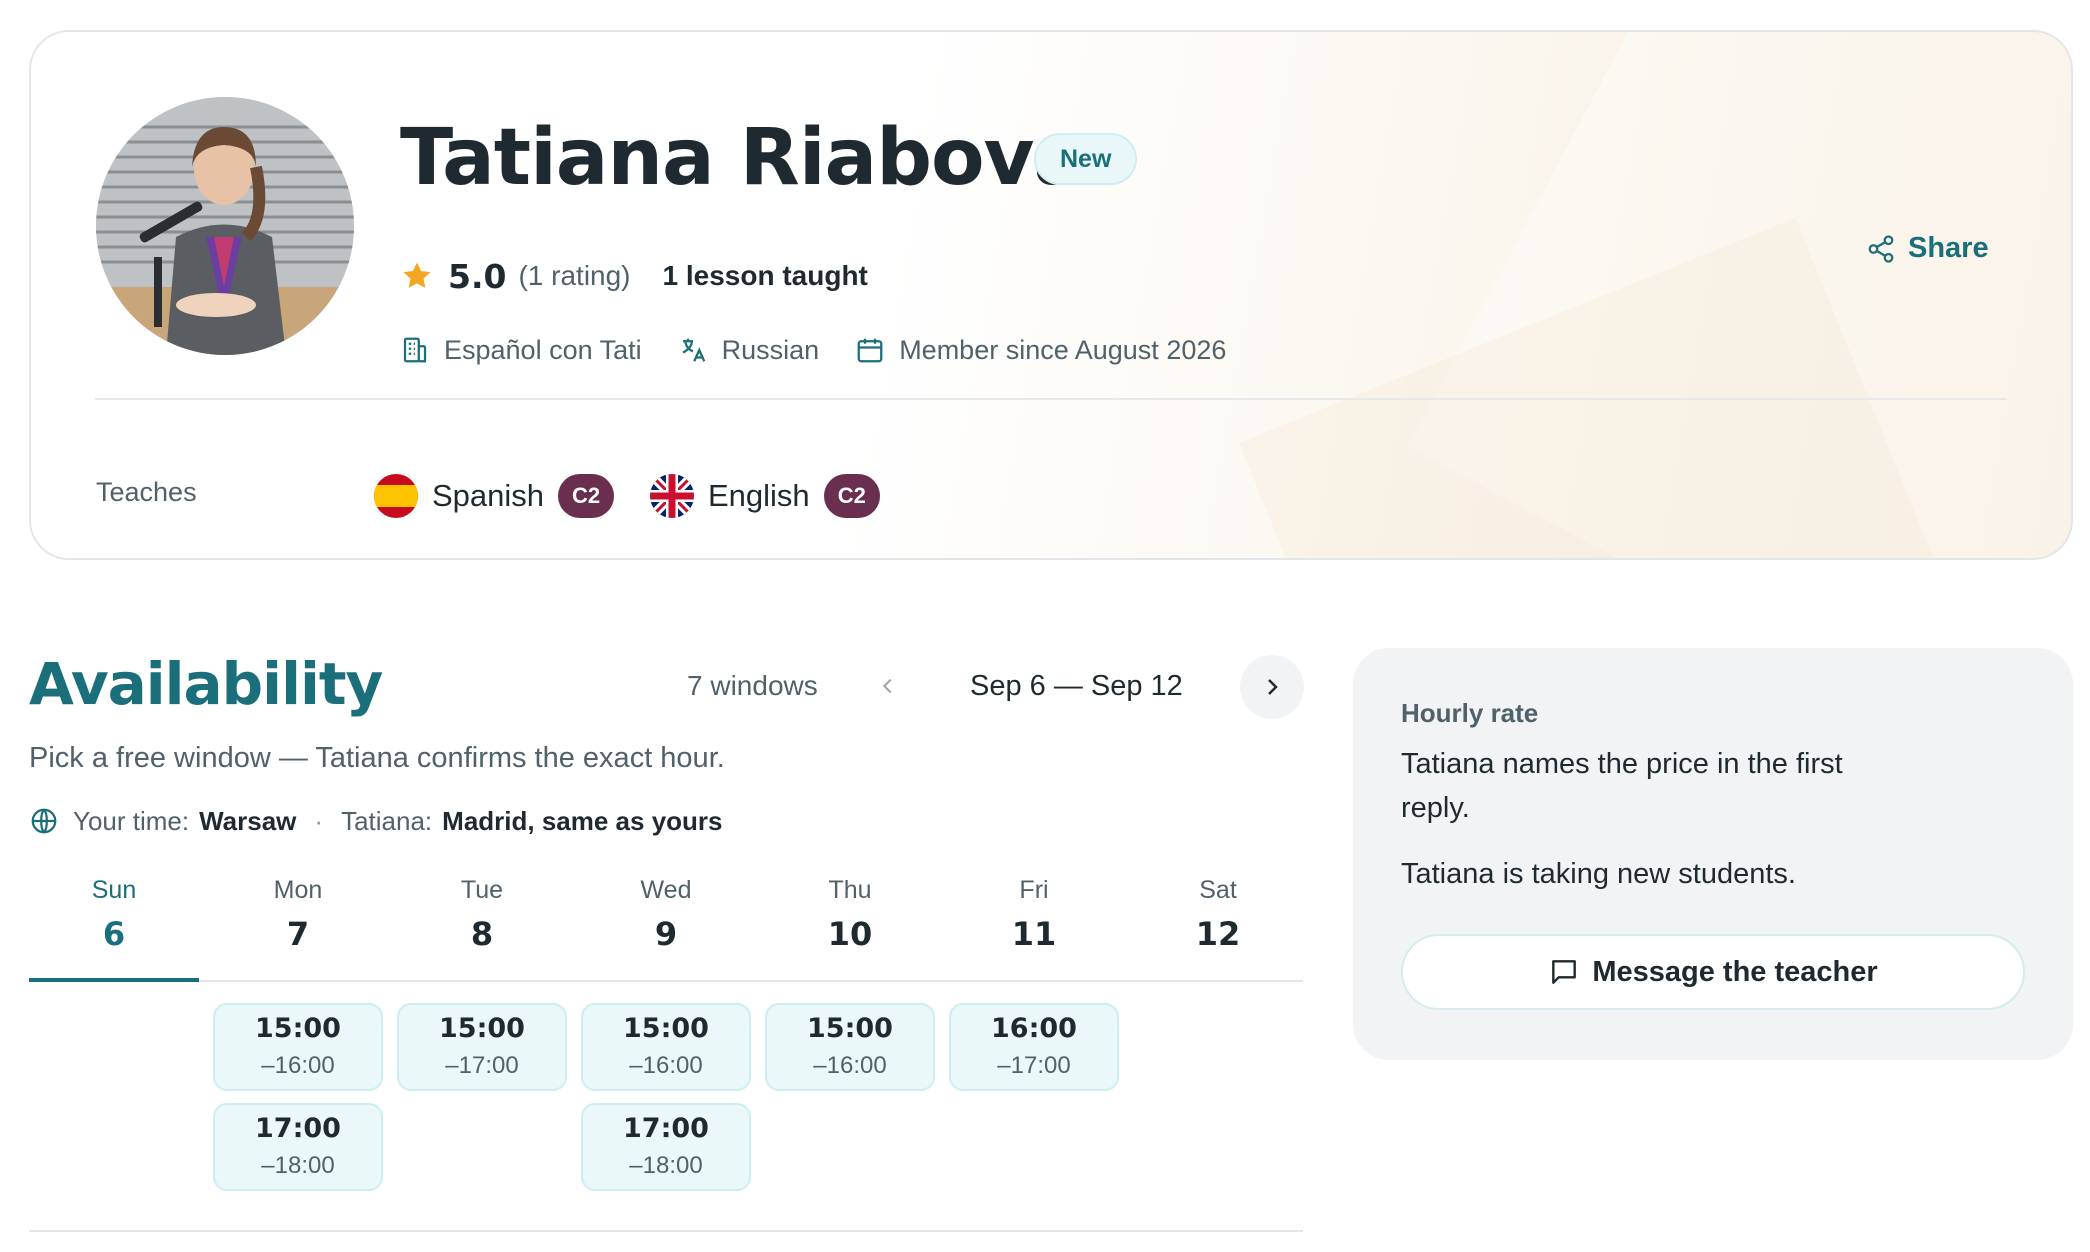 This screenshot has width=2090, height=1252. Describe the element at coordinates (543, 349) in the screenshot. I see `school-name: Español con Tati` at that location.